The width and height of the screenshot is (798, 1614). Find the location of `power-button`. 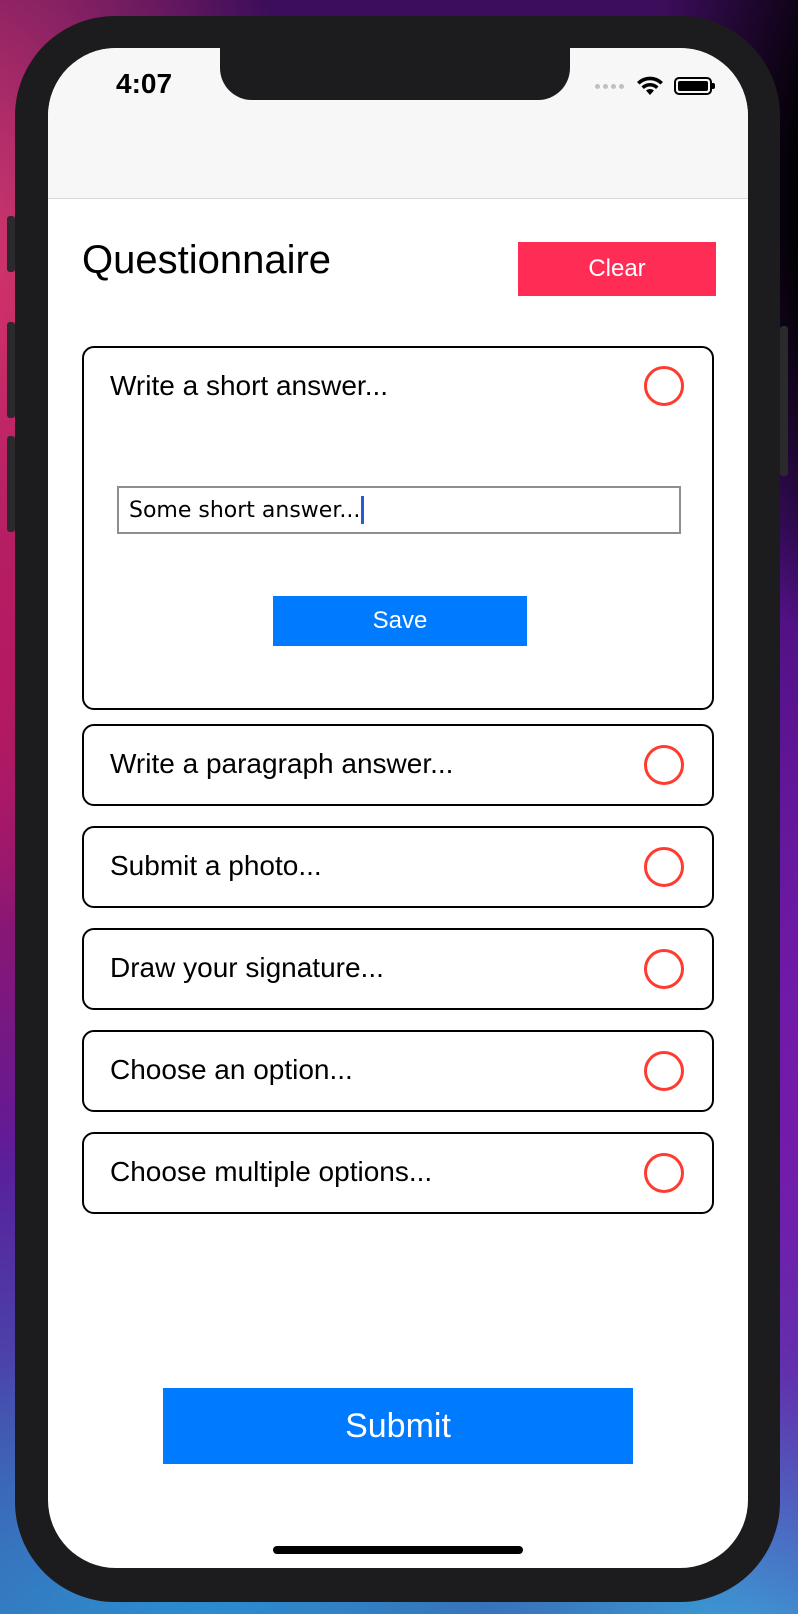

power-button is located at coordinates (784, 401).